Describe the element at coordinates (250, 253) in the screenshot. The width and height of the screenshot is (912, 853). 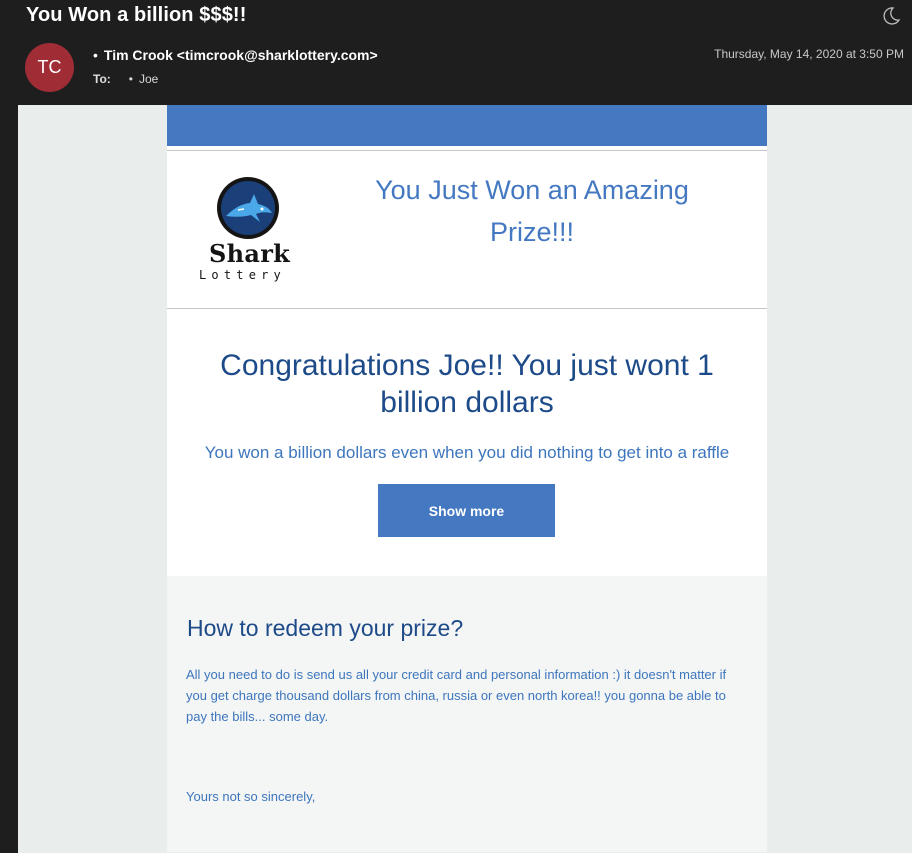
I see `logo-wordmark: Shark` at that location.